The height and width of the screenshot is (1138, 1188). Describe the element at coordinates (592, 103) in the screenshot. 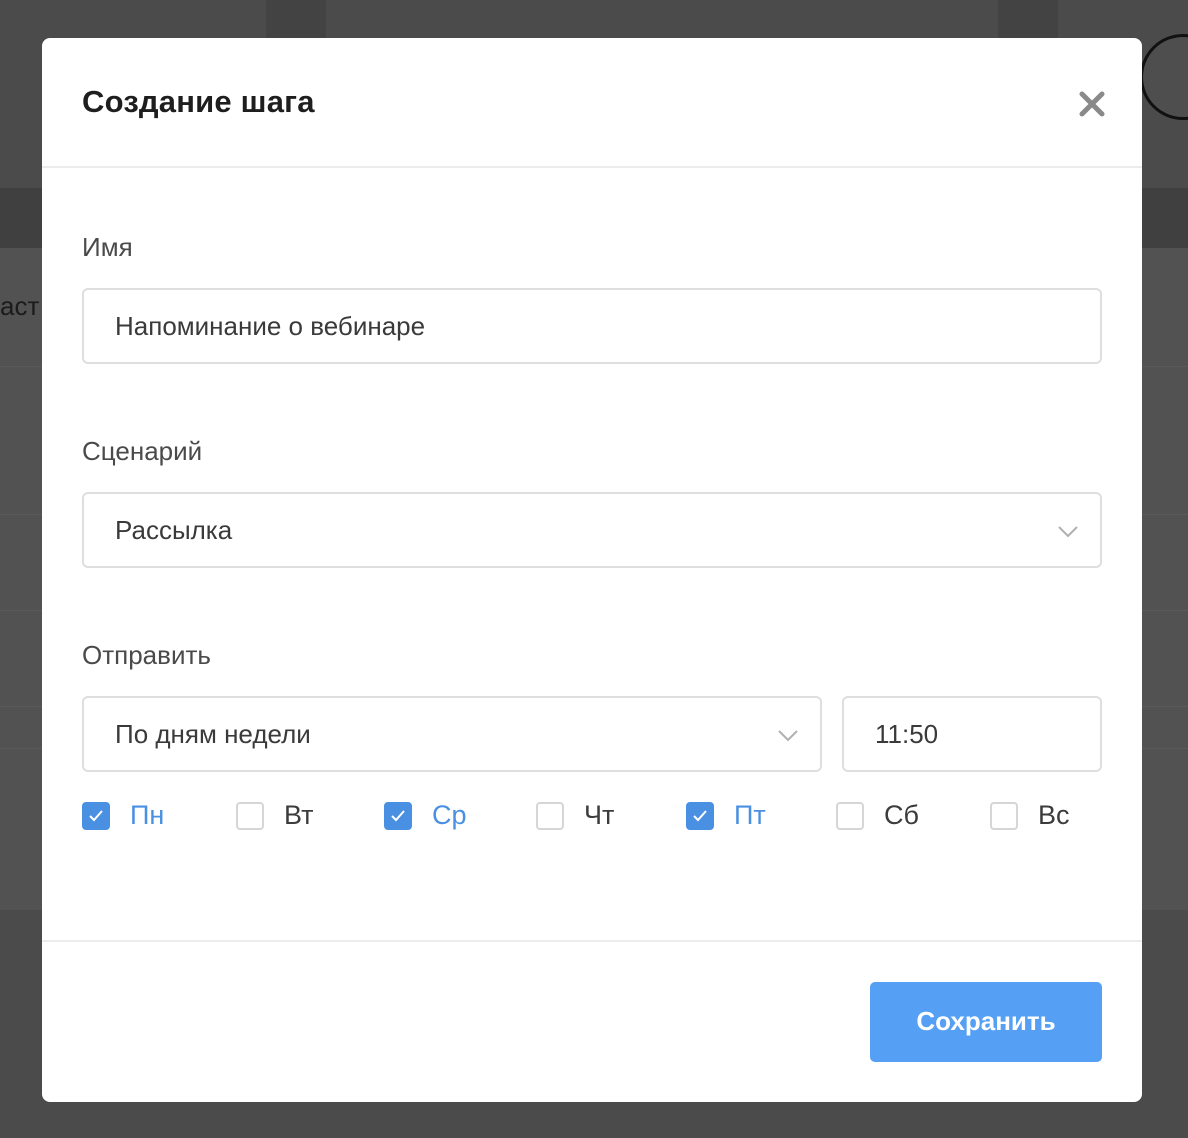

I see `modal-header: Создание шага` at that location.